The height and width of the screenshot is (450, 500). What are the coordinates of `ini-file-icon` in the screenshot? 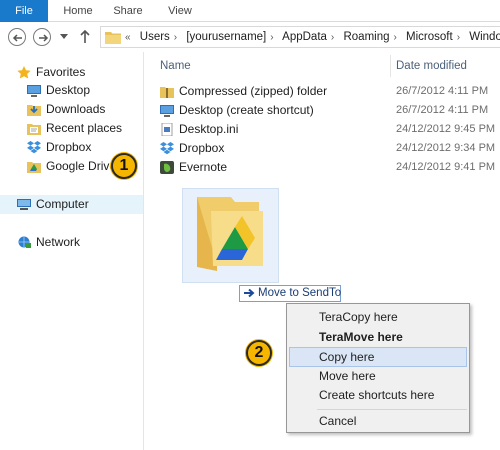 It's located at (167, 129).